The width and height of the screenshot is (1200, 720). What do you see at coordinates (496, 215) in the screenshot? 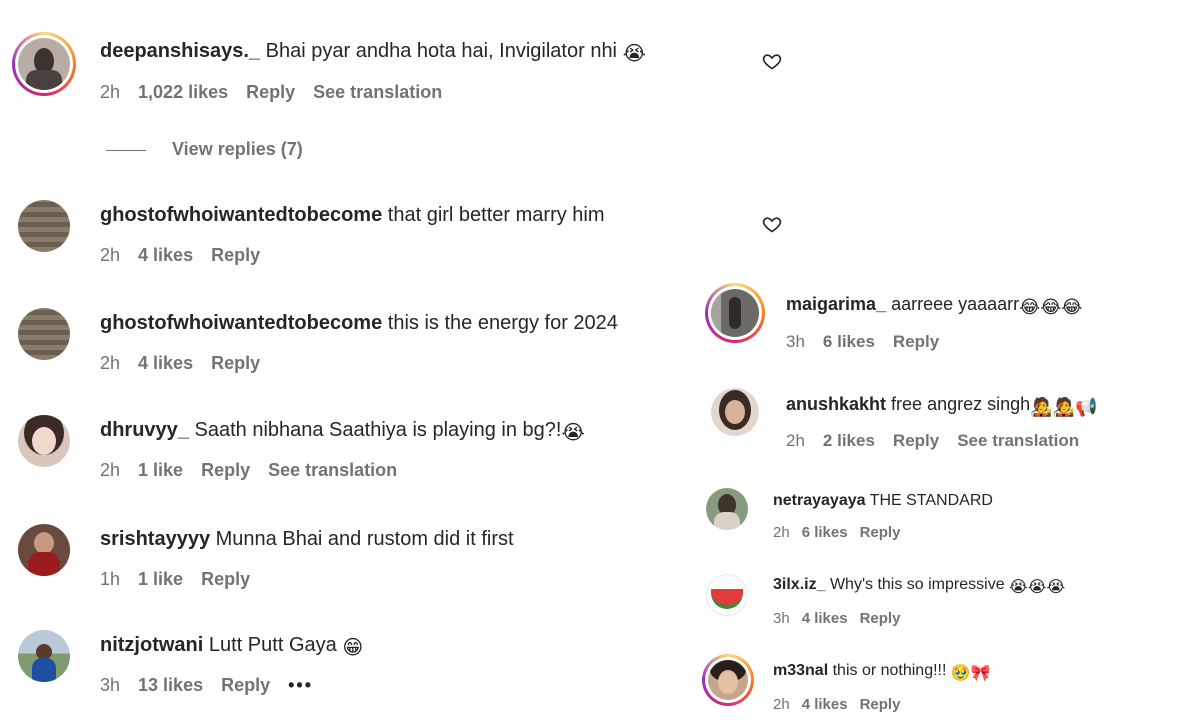
I see `comment-text: that girl better marry him` at bounding box center [496, 215].